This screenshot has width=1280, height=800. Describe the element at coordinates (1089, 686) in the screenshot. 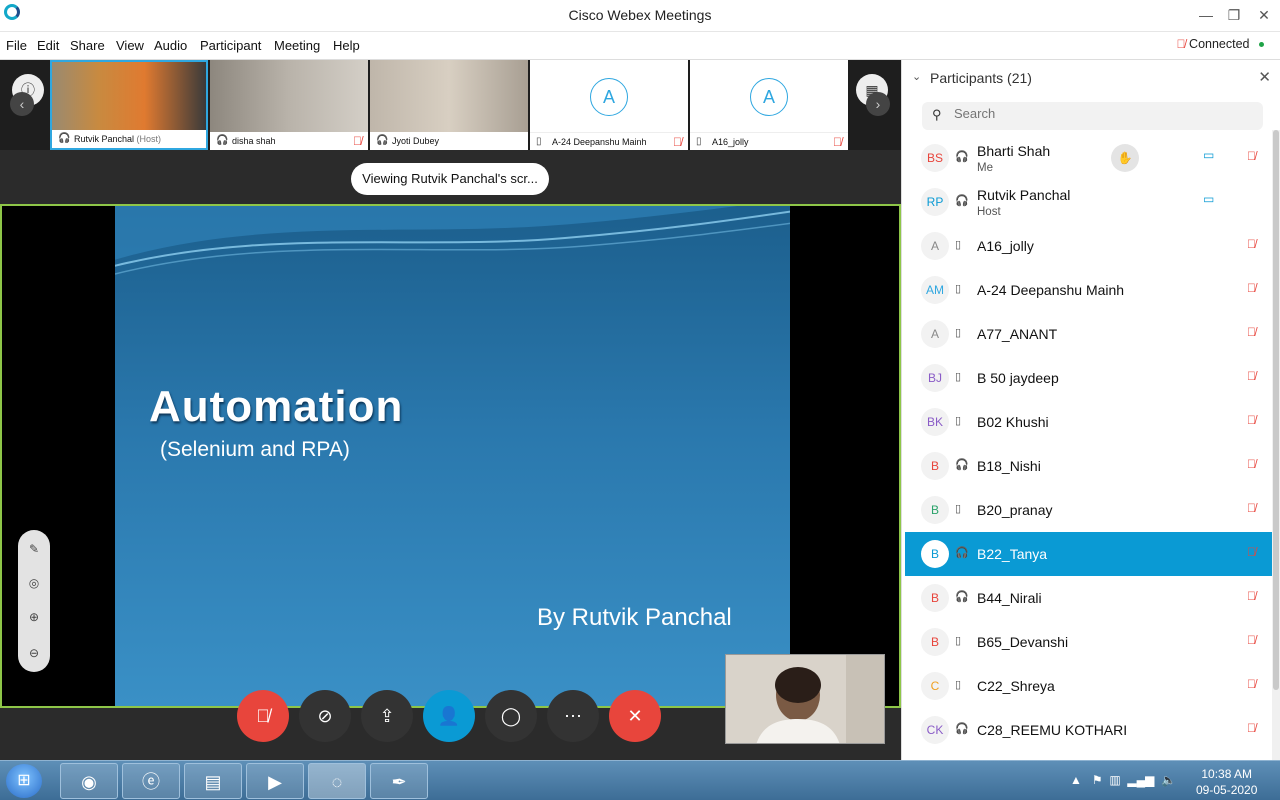

I see `participant-row: C ▯ C22_Shreya 🎙̸` at that location.